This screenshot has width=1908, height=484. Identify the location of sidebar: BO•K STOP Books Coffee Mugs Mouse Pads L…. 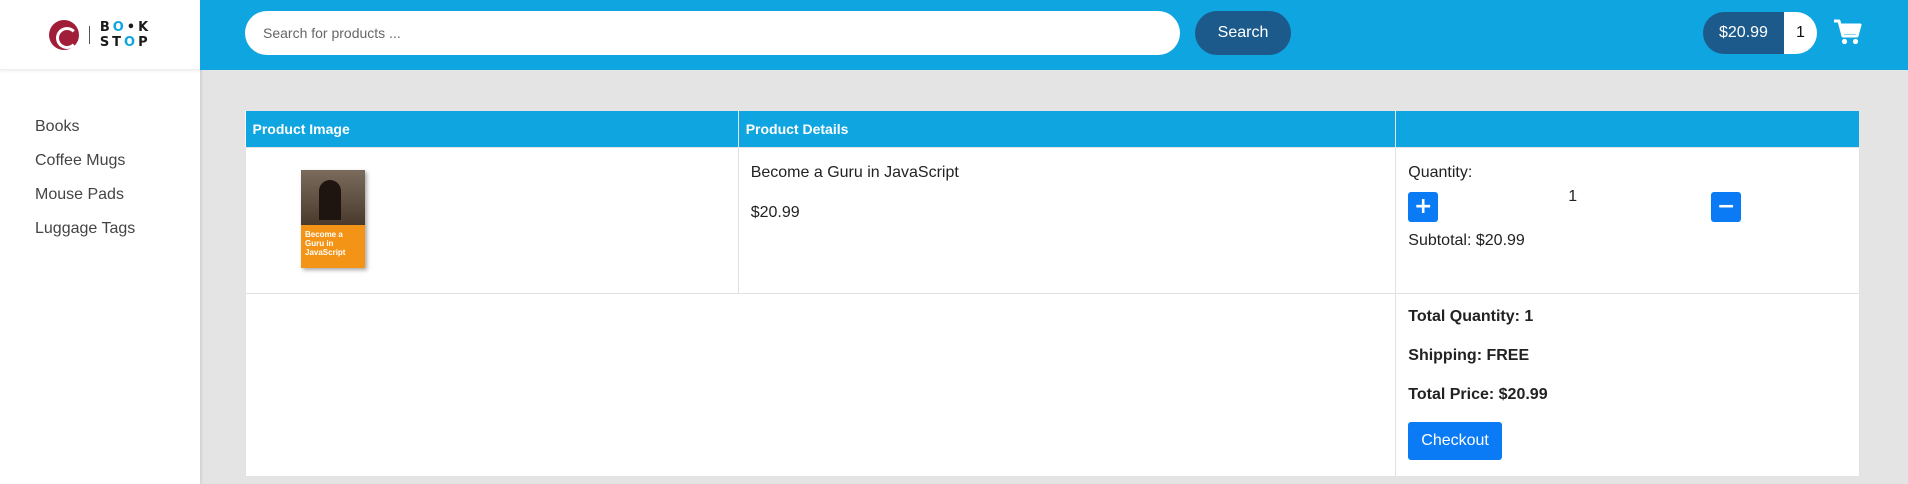
(100, 242).